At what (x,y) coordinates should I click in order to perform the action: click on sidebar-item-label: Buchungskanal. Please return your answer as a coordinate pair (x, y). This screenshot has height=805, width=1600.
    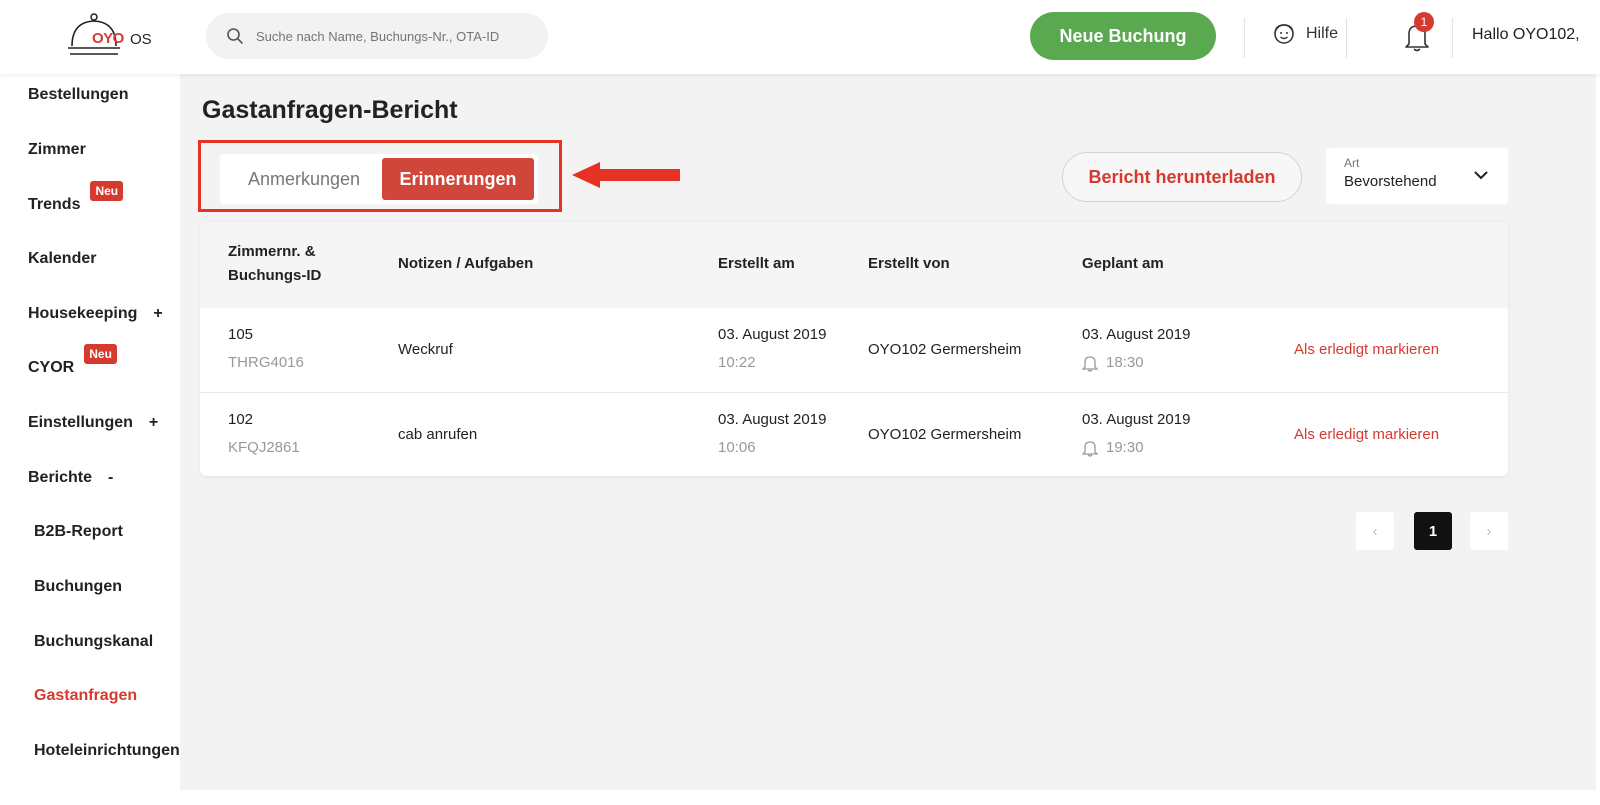
    Looking at the image, I should click on (94, 641).